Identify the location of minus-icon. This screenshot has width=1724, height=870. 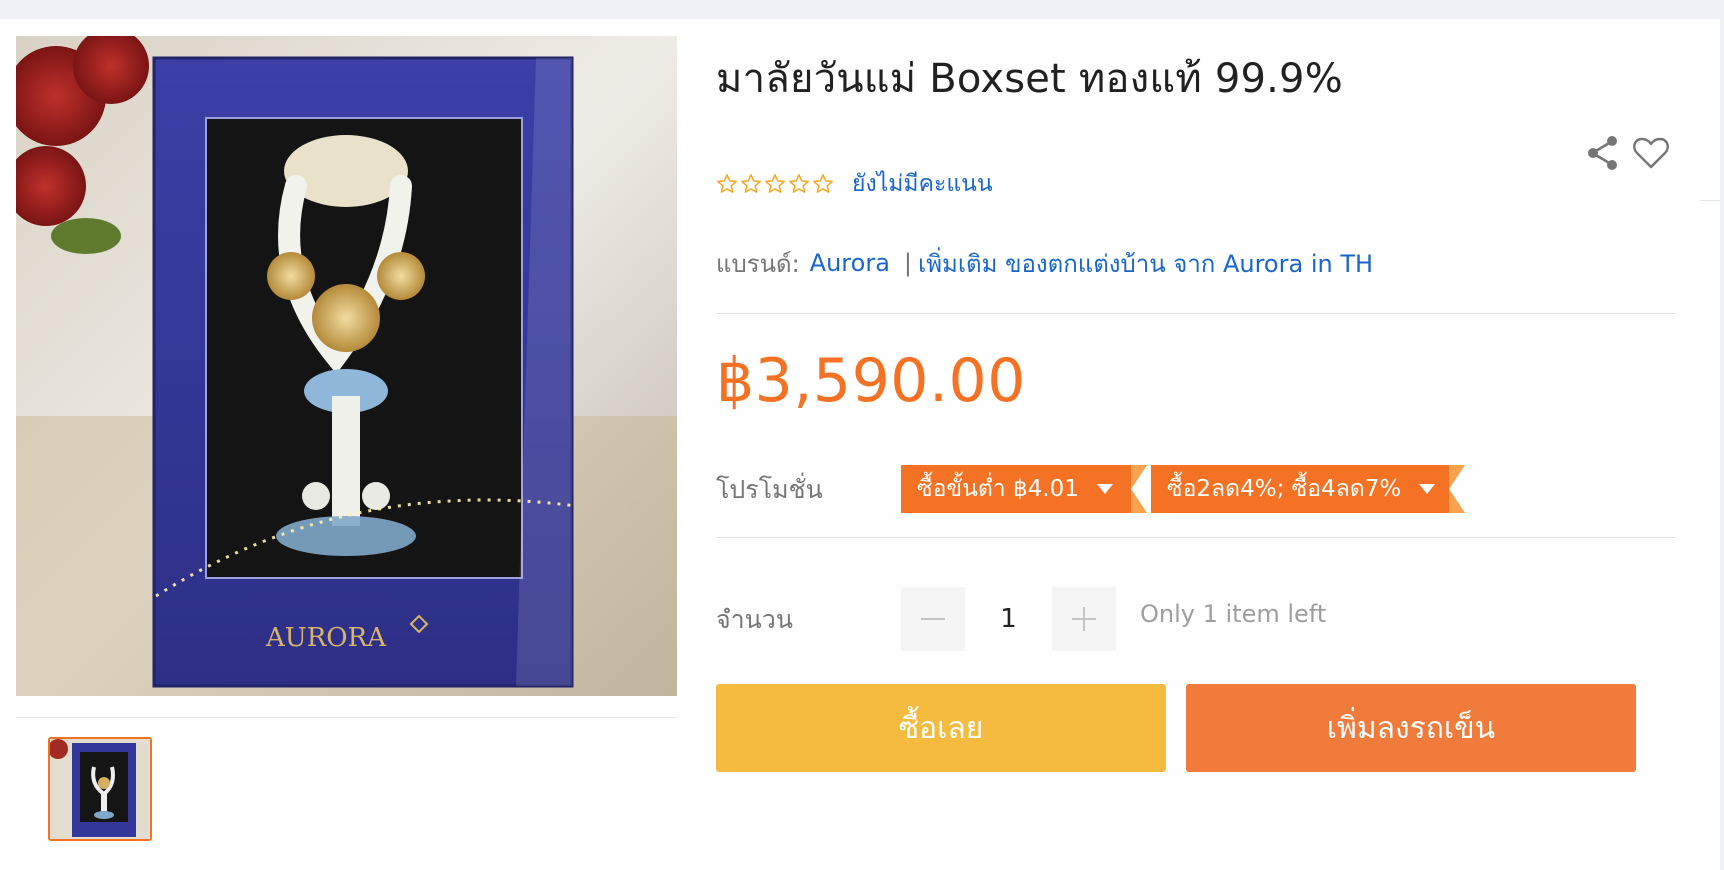
(933, 619).